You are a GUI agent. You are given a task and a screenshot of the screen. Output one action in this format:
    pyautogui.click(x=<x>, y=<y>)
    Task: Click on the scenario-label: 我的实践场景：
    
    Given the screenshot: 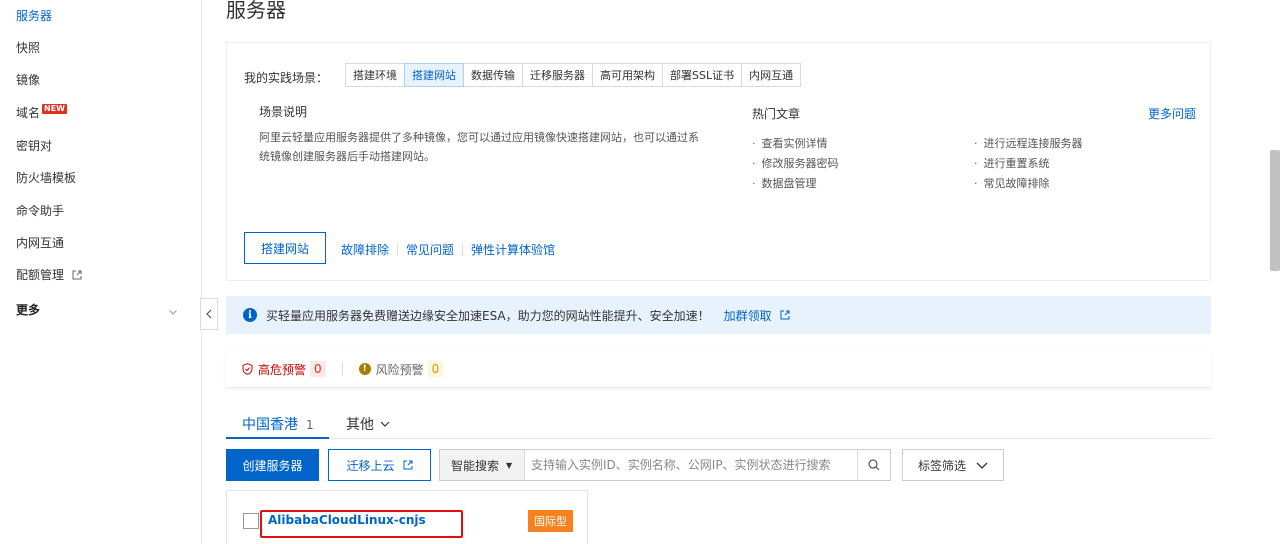 What is the action you would take?
    pyautogui.click(x=286, y=78)
    